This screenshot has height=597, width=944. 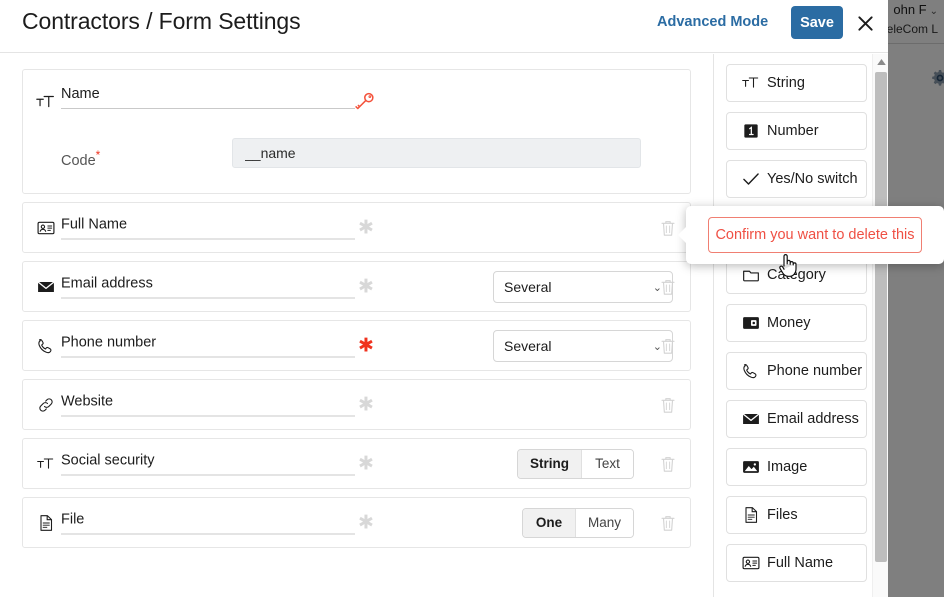 I want to click on confirm-delete-button: Confirm you want to delete this, so click(x=815, y=235).